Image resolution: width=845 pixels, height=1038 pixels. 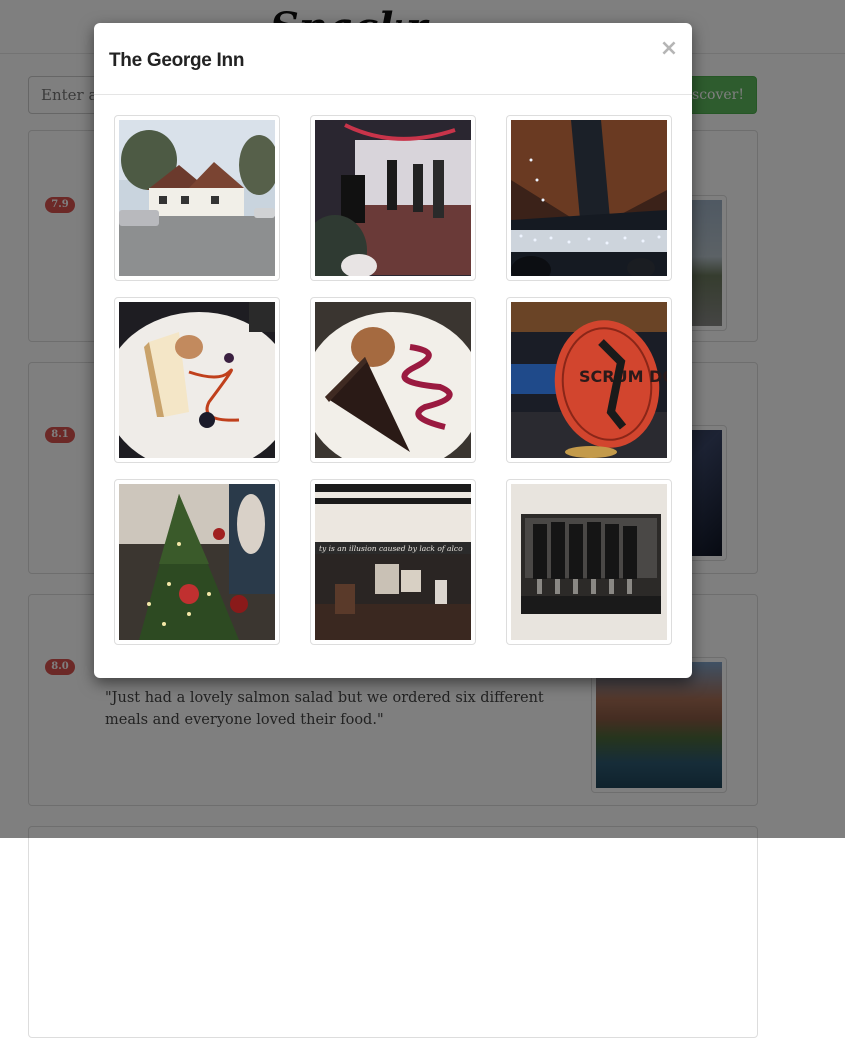 I want to click on christmas-tree-photo, so click(x=197, y=562).